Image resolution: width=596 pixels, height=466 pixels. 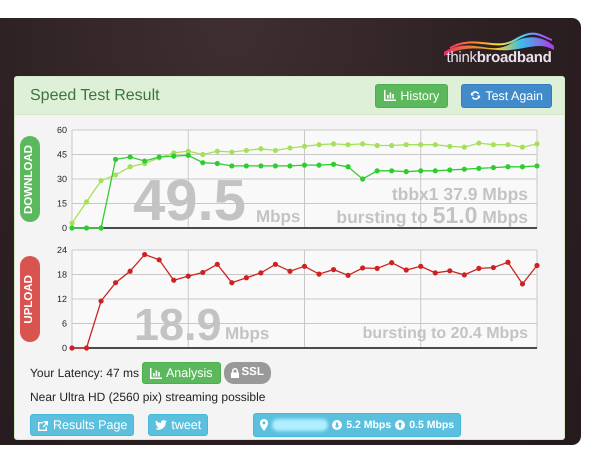 I want to click on latency-text: Your Latency: 47 ms, so click(x=84, y=373).